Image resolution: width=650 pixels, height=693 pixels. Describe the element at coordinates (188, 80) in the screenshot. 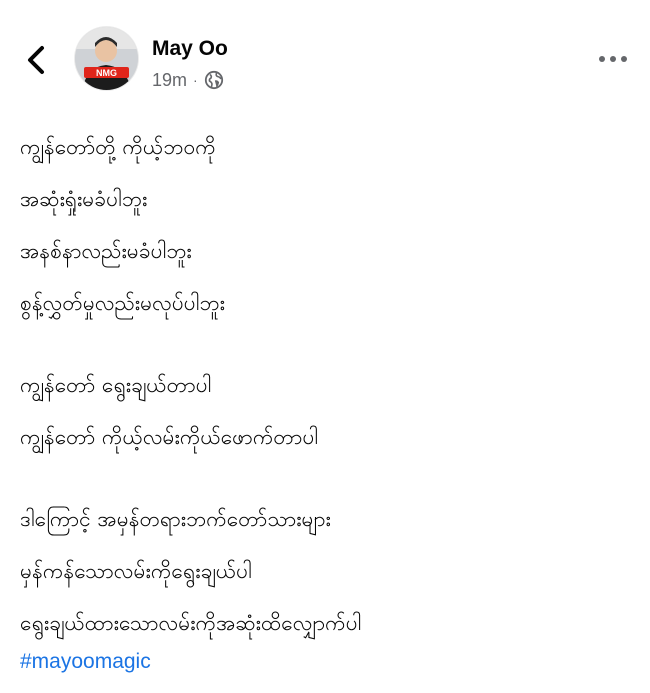

I see `post-meta: 19m ·` at that location.